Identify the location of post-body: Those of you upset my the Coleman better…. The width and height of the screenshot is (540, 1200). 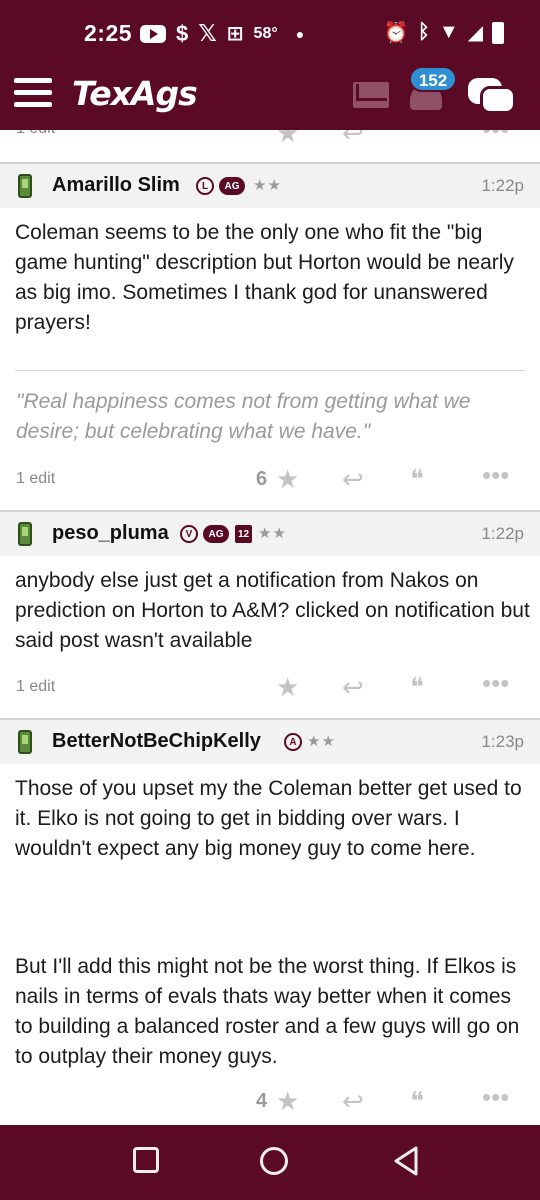
(268, 818).